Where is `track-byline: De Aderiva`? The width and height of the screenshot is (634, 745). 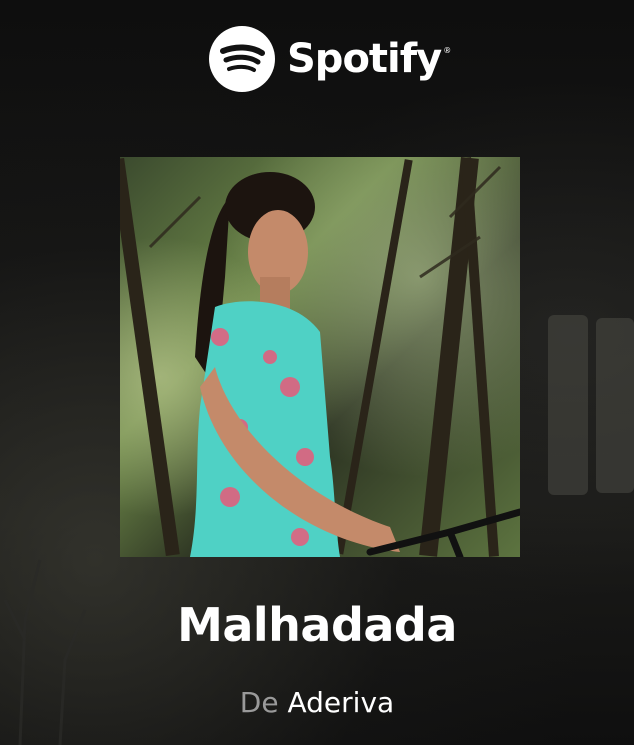
track-byline: De Aderiva is located at coordinates (317, 702).